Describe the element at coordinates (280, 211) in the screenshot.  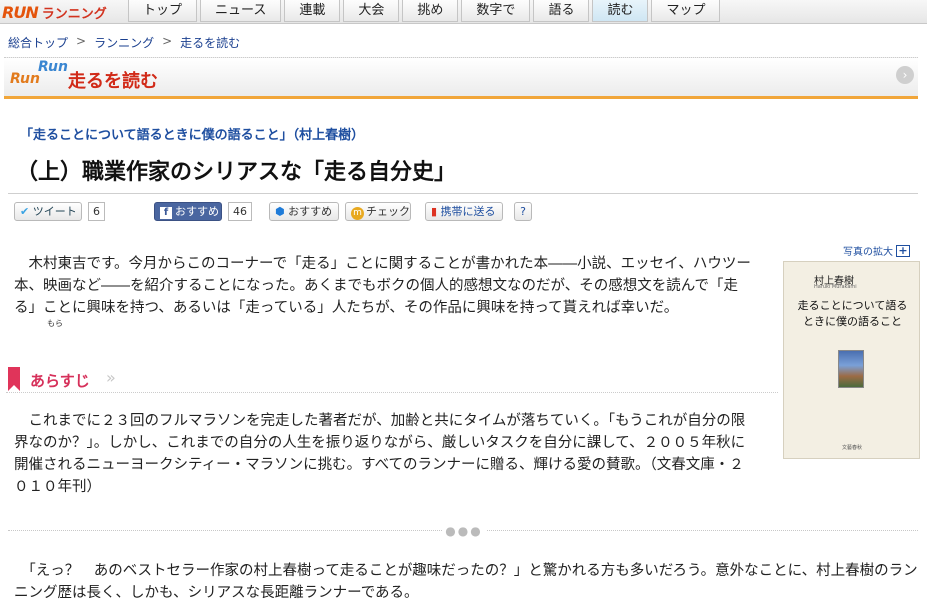
I see `hexagon-icon: ⬢` at that location.